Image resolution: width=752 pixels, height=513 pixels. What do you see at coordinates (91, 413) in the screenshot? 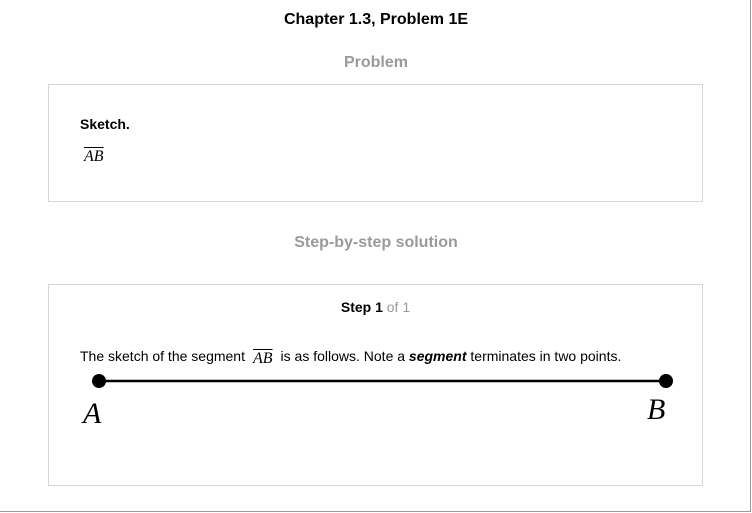
I see `point-label-a: A` at bounding box center [91, 413].